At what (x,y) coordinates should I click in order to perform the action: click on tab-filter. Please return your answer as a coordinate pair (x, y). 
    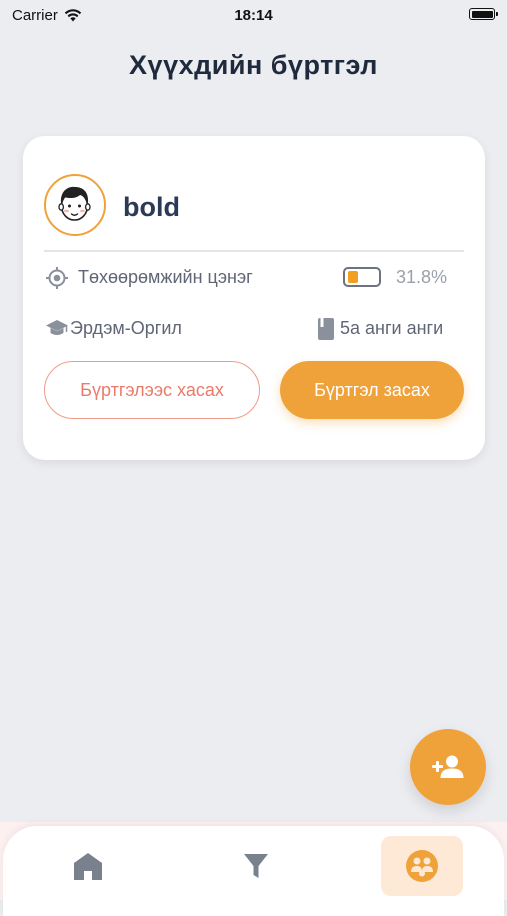
    Looking at the image, I should click on (256, 866).